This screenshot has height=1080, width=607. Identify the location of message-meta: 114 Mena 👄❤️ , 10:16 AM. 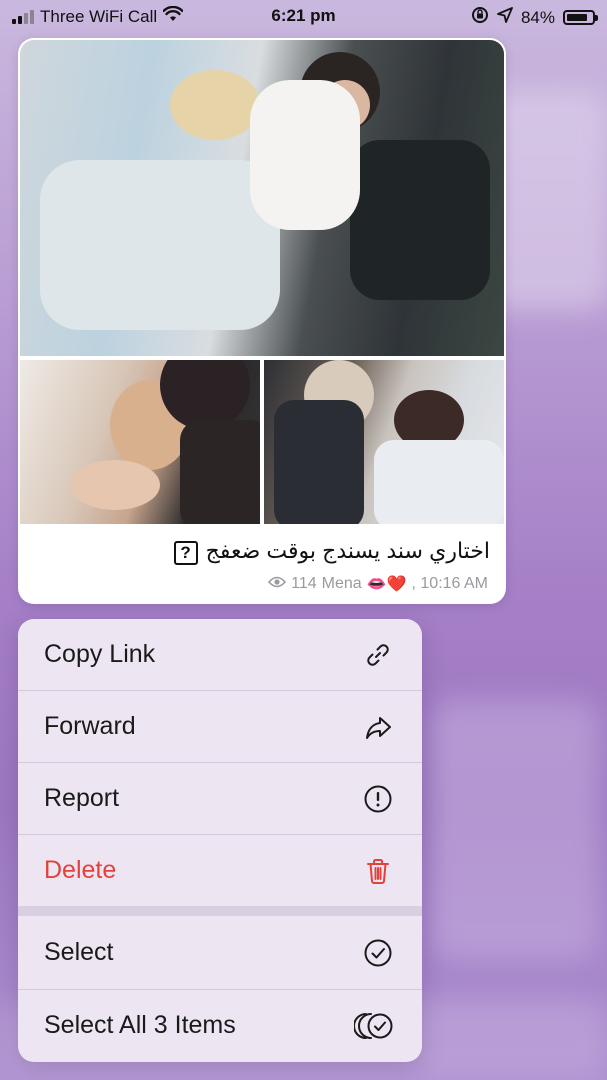
(378, 584).